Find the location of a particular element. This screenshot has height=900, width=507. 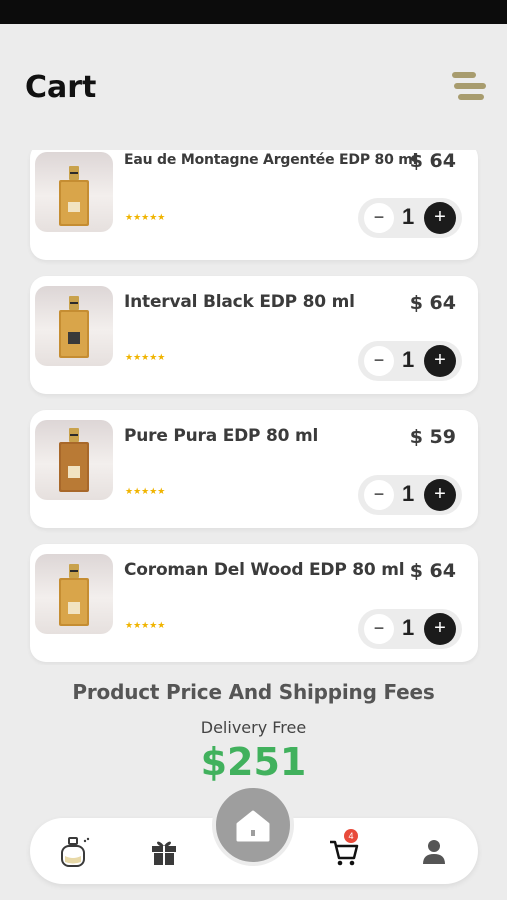

product-name: Pure Pura EDP 80 ml is located at coordinates (221, 436).